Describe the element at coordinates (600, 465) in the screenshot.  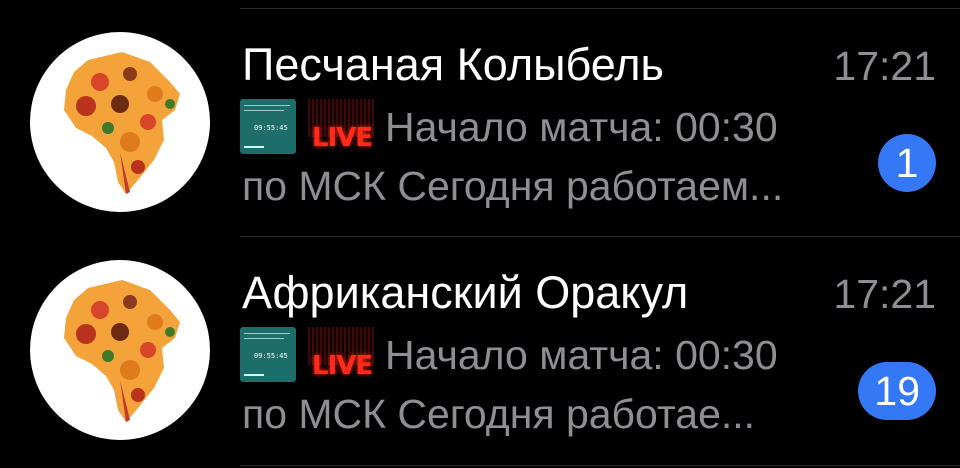
I see `separator` at that location.